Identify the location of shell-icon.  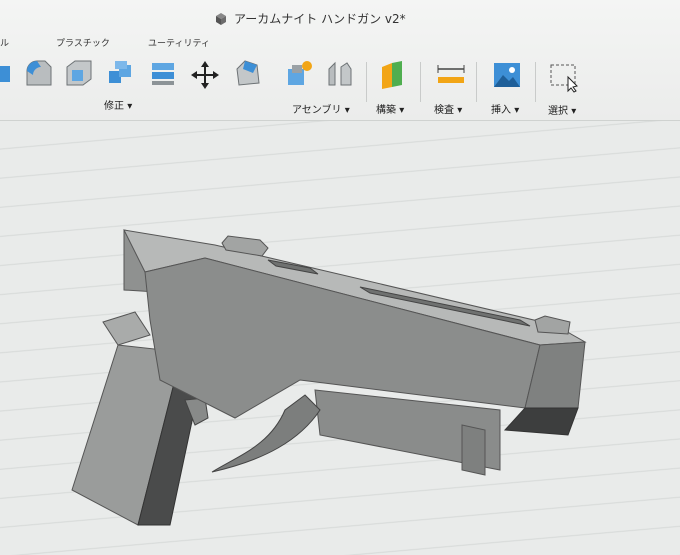
(79, 73).